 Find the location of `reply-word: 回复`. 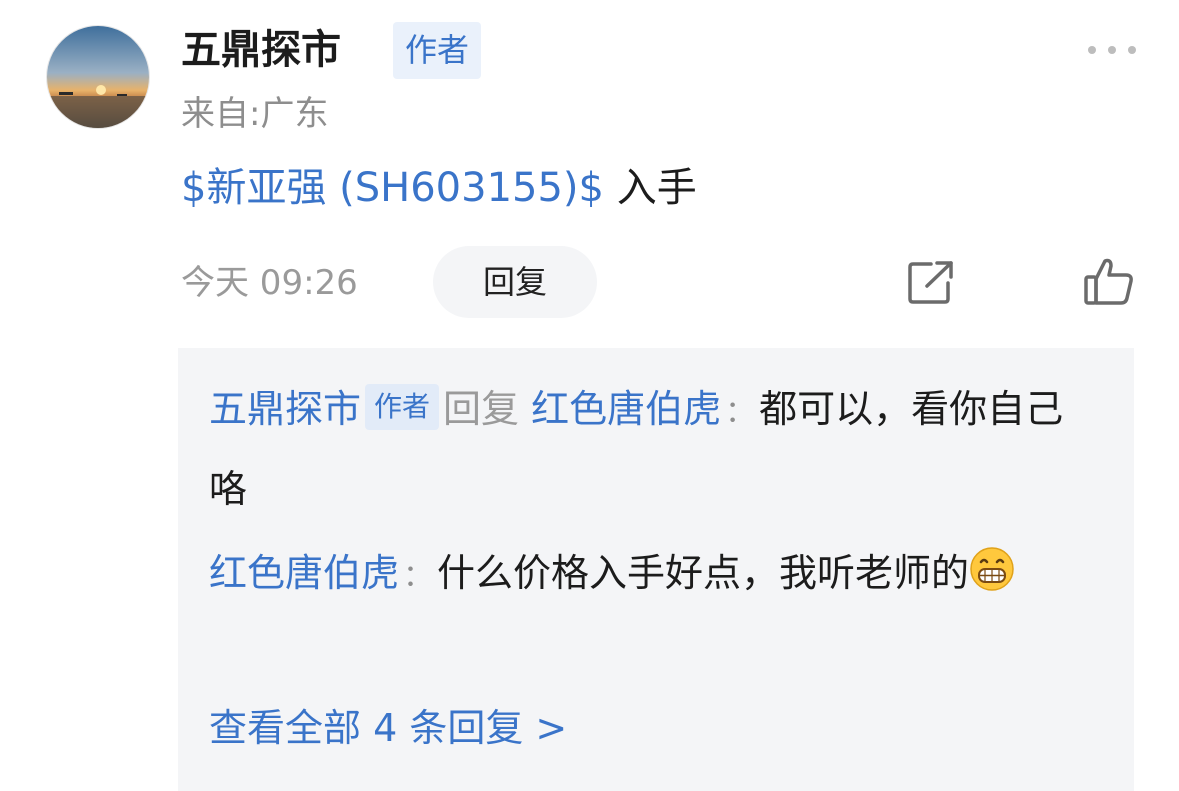

reply-word: 回复 is located at coordinates (481, 409).